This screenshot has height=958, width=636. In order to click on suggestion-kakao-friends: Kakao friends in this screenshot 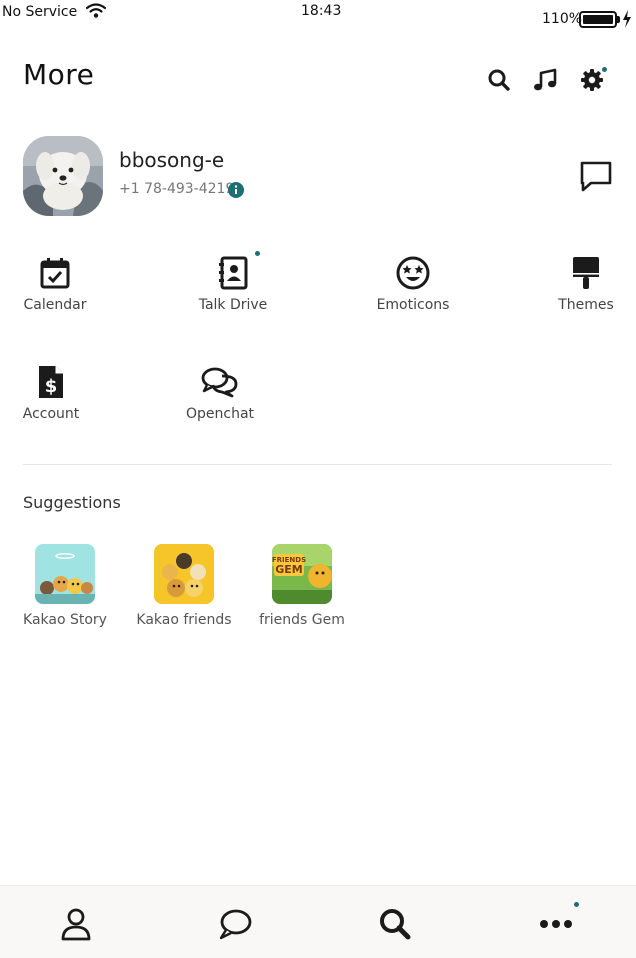, I will do `click(184, 586)`.